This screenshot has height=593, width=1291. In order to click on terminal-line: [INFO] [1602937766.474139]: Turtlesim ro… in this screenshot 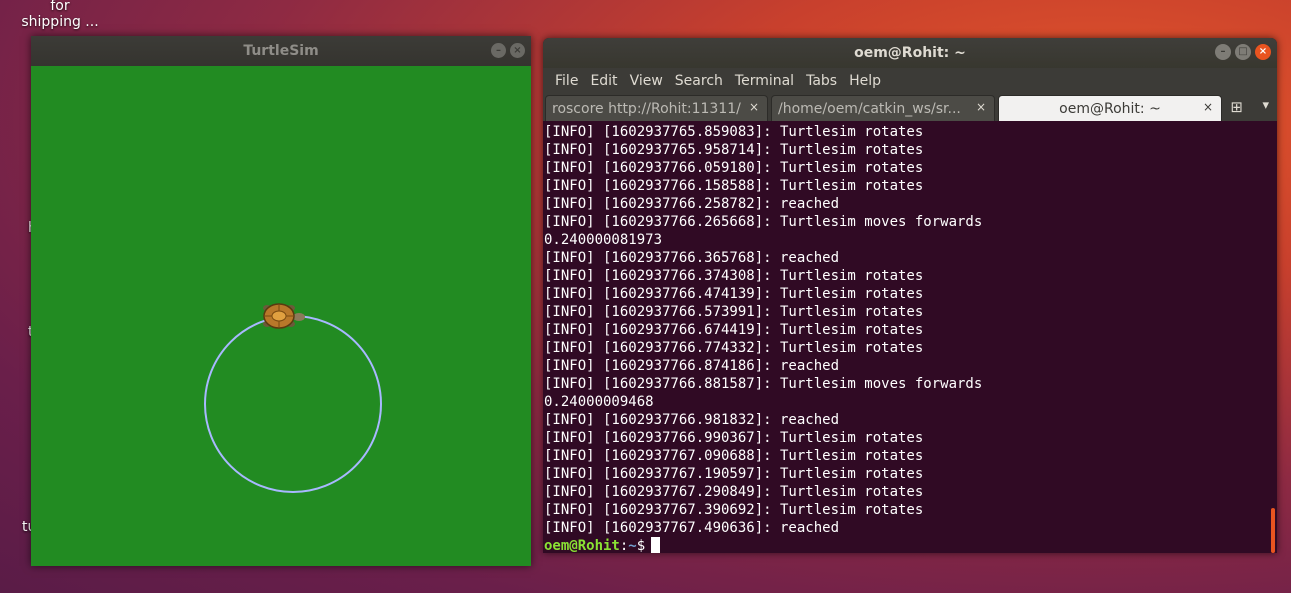, I will do `click(734, 294)`.